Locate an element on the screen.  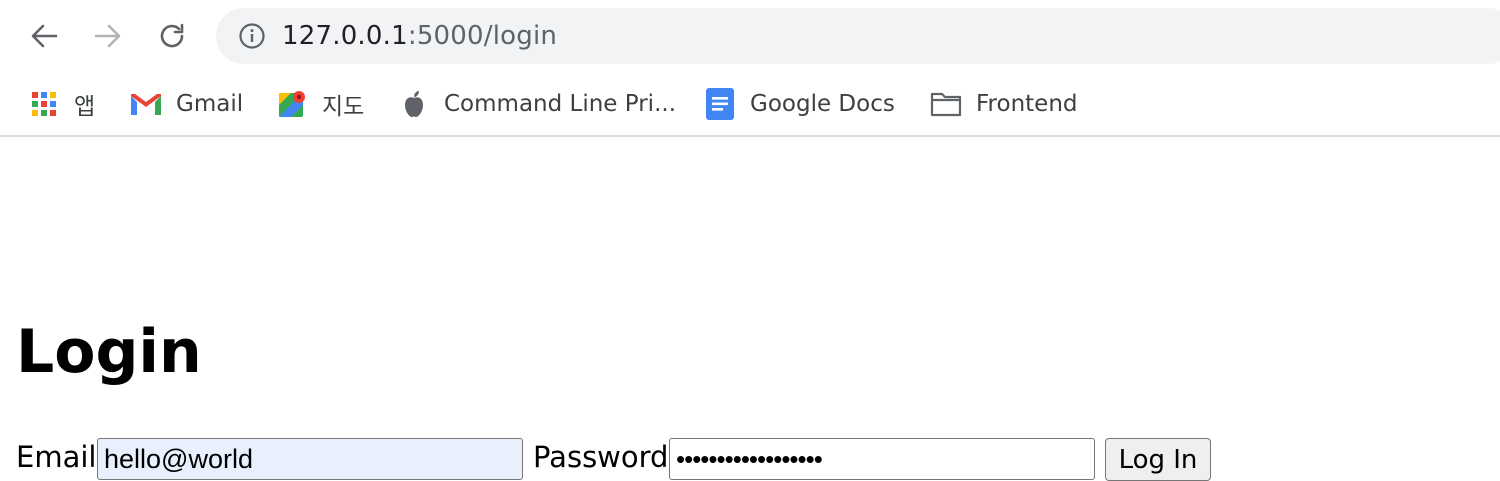
folder-icon is located at coordinates (946, 104).